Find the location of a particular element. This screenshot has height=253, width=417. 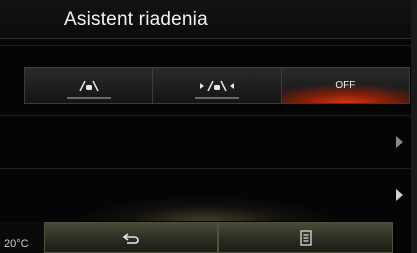

lane-keep-icon is located at coordinates (89, 86).